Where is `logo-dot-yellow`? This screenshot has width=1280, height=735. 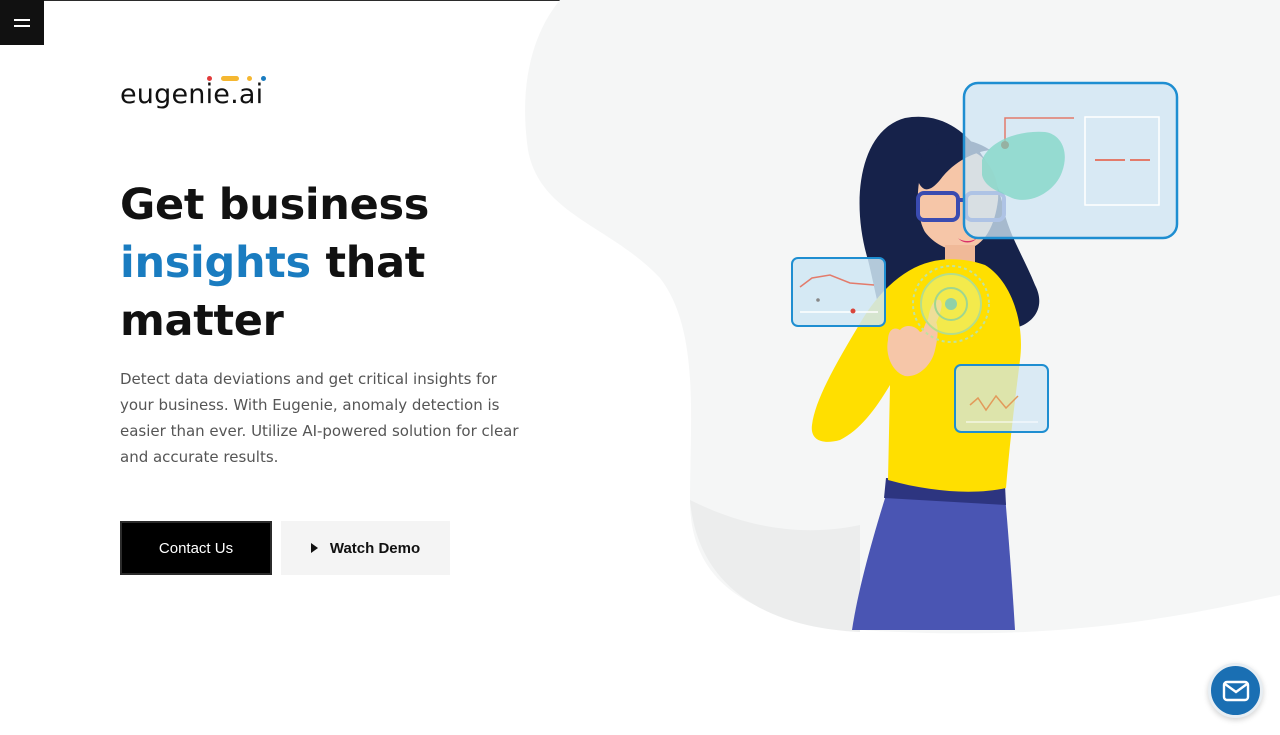
logo-dot-yellow is located at coordinates (249, 78).